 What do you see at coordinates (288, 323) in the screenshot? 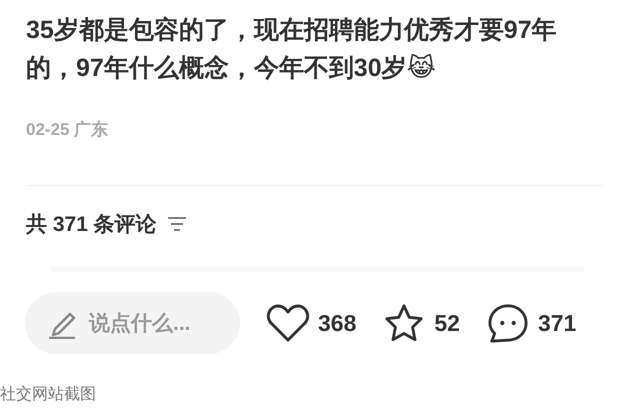
I see `heart-icon` at bounding box center [288, 323].